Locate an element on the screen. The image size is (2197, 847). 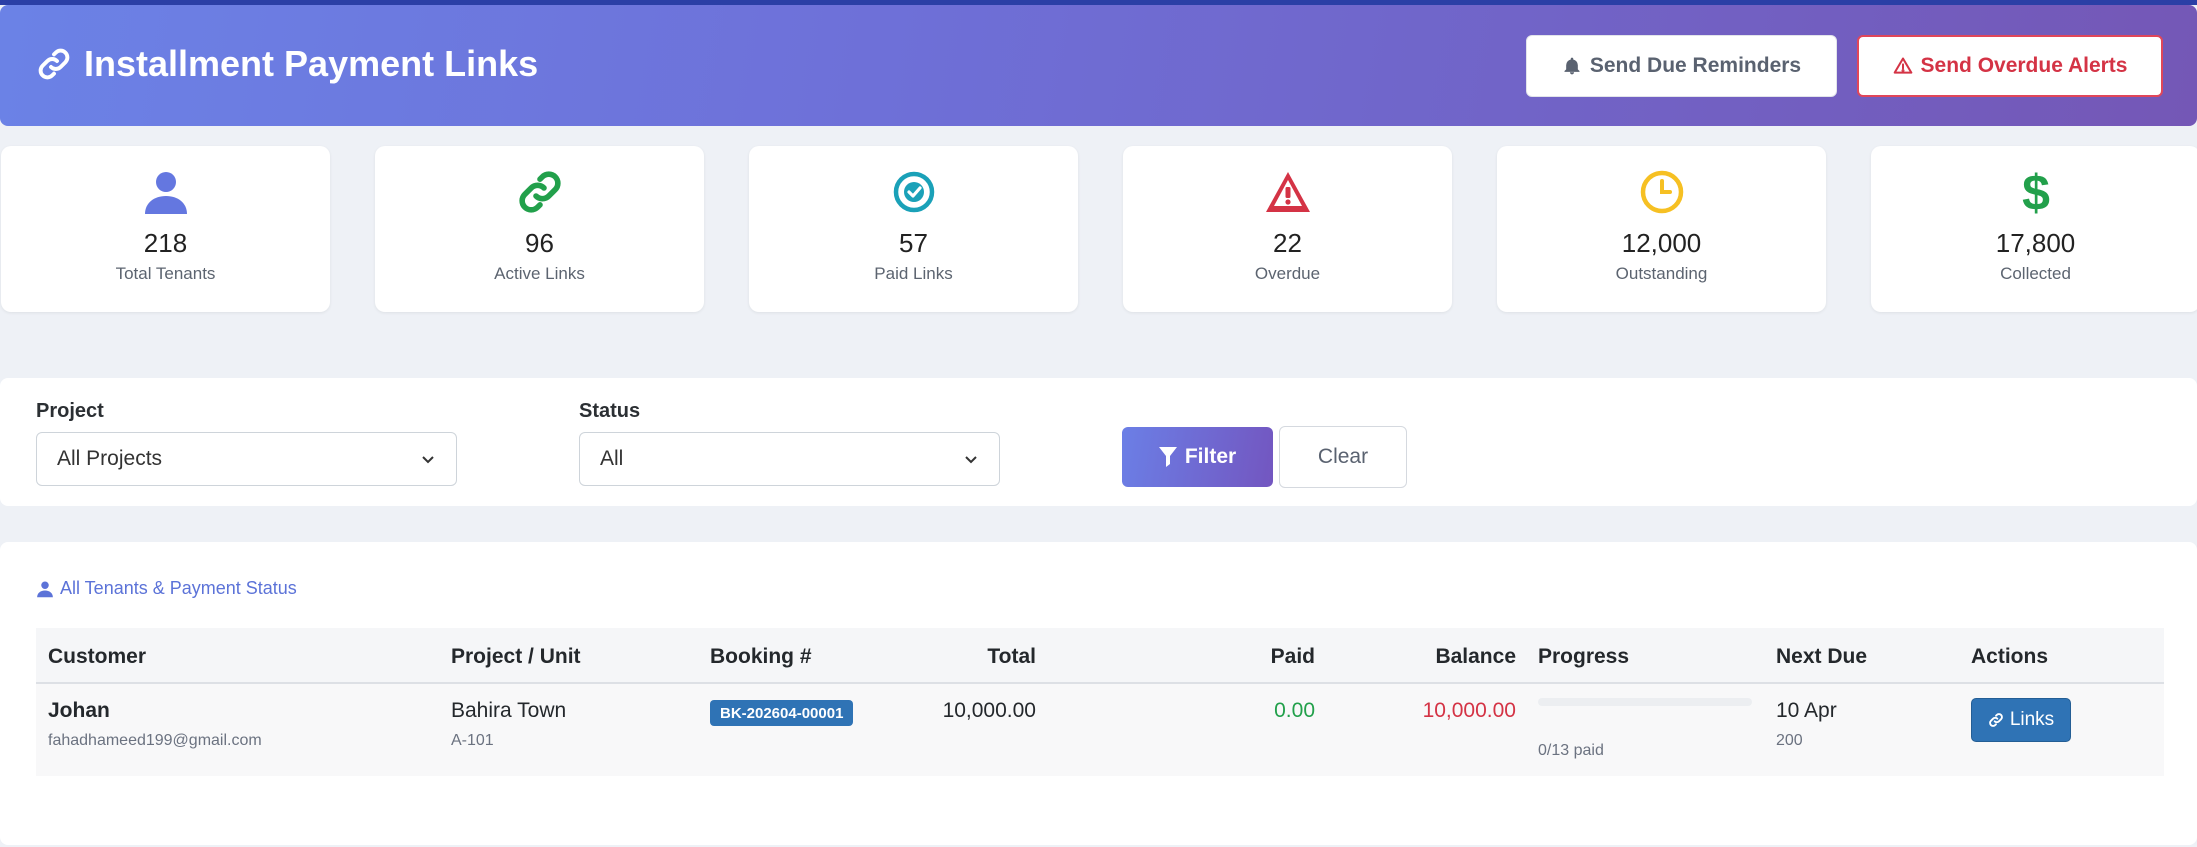
total-amount: 10,000.00 is located at coordinates (989, 710).